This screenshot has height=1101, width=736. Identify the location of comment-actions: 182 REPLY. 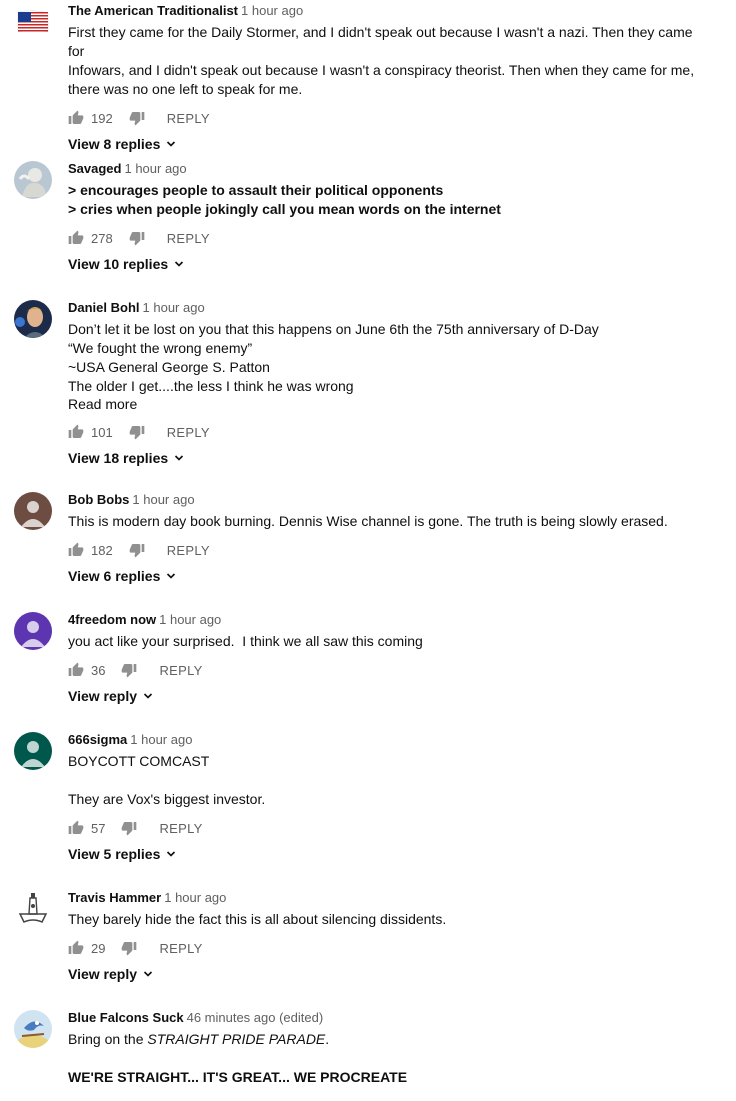
(388, 550).